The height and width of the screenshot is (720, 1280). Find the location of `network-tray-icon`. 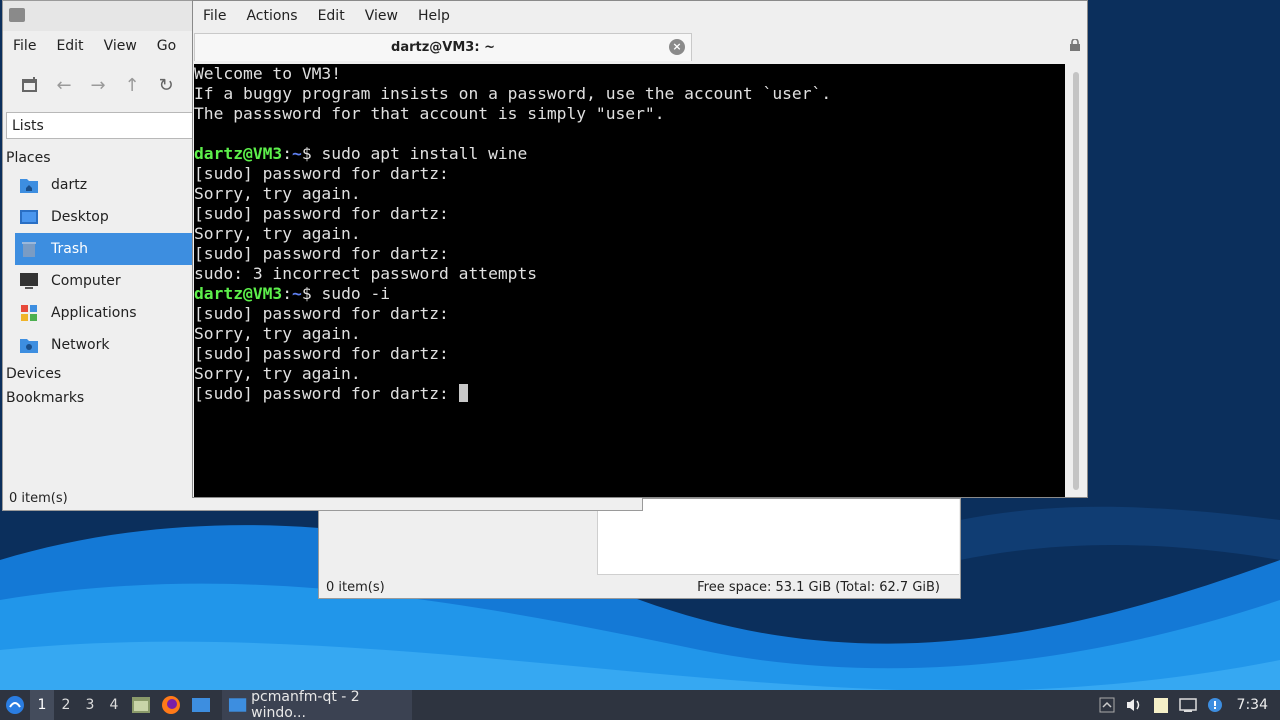

network-tray-icon is located at coordinates (1187, 705).